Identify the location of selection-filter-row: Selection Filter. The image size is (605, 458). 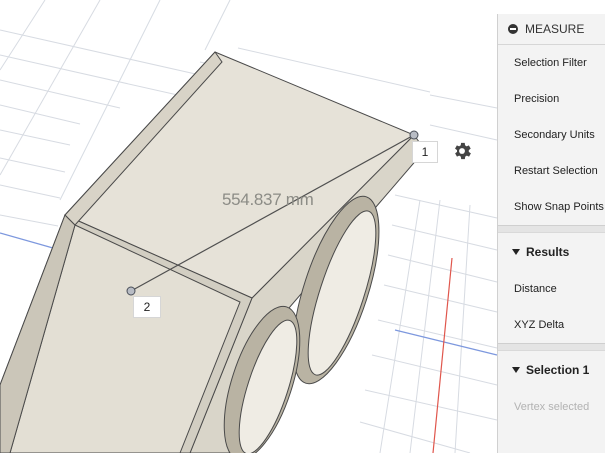
(551, 63).